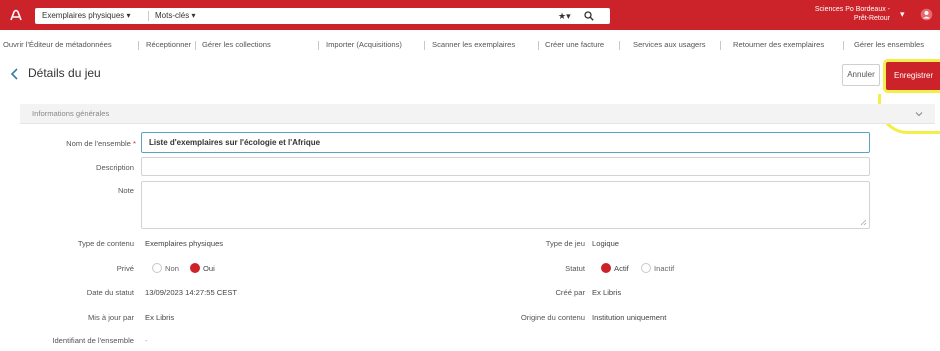  What do you see at coordinates (863, 222) in the screenshot?
I see `resize-handle-icon` at bounding box center [863, 222].